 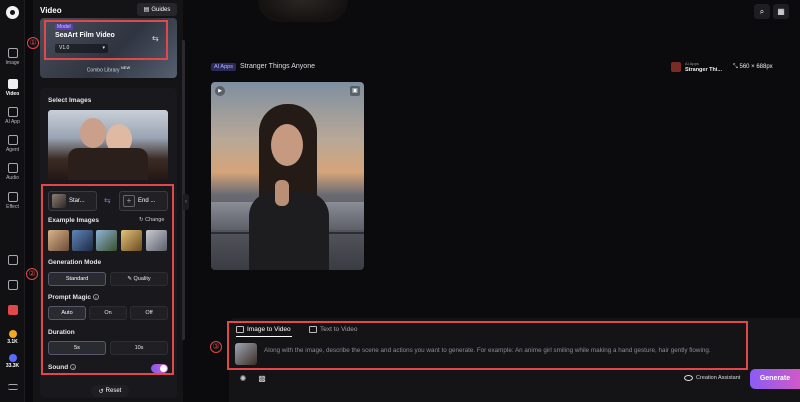 I want to click on grid-view-button: ▦, so click(x=781, y=11).